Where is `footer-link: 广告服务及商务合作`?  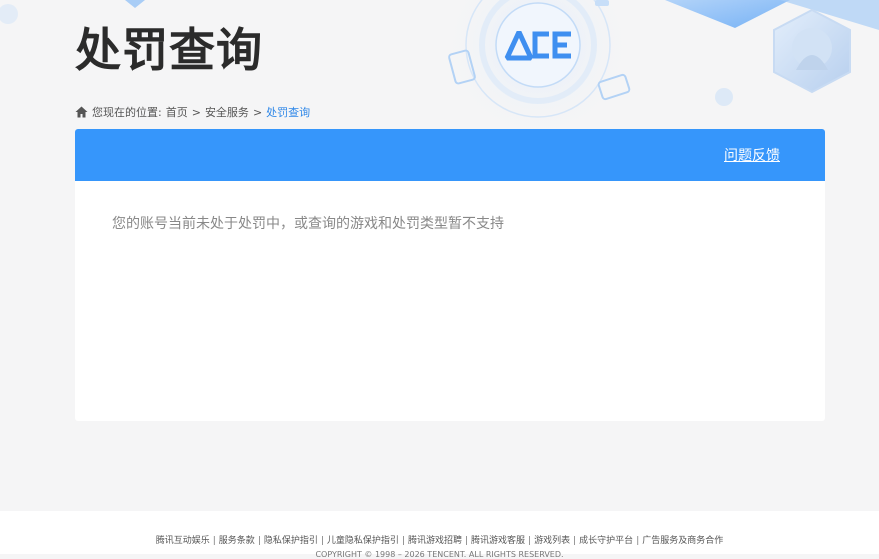 footer-link: 广告服务及商务合作 is located at coordinates (682, 541).